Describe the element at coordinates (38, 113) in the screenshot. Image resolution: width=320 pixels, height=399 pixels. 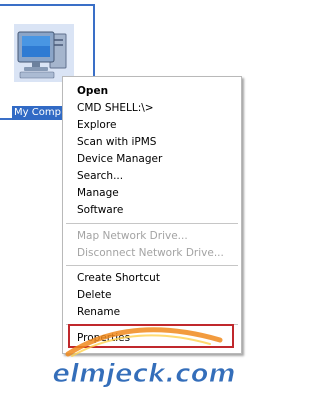
I see `my-computer-label: My Comp` at that location.